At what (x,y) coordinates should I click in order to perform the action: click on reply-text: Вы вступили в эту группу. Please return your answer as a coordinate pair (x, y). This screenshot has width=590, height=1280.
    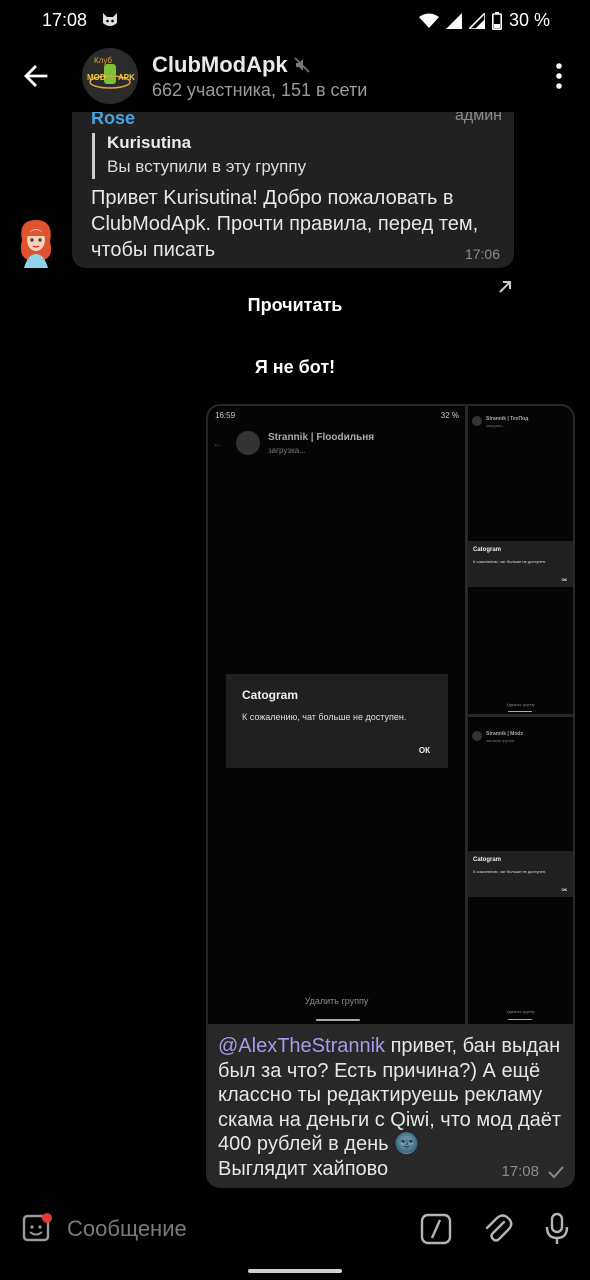
    Looking at the image, I should click on (207, 166).